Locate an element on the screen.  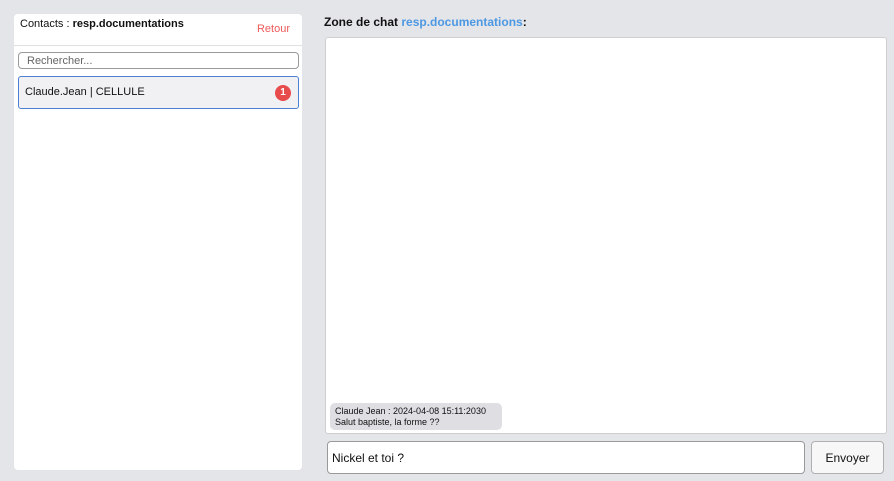
contacts-current-user: resp.documentations is located at coordinates (128, 24).